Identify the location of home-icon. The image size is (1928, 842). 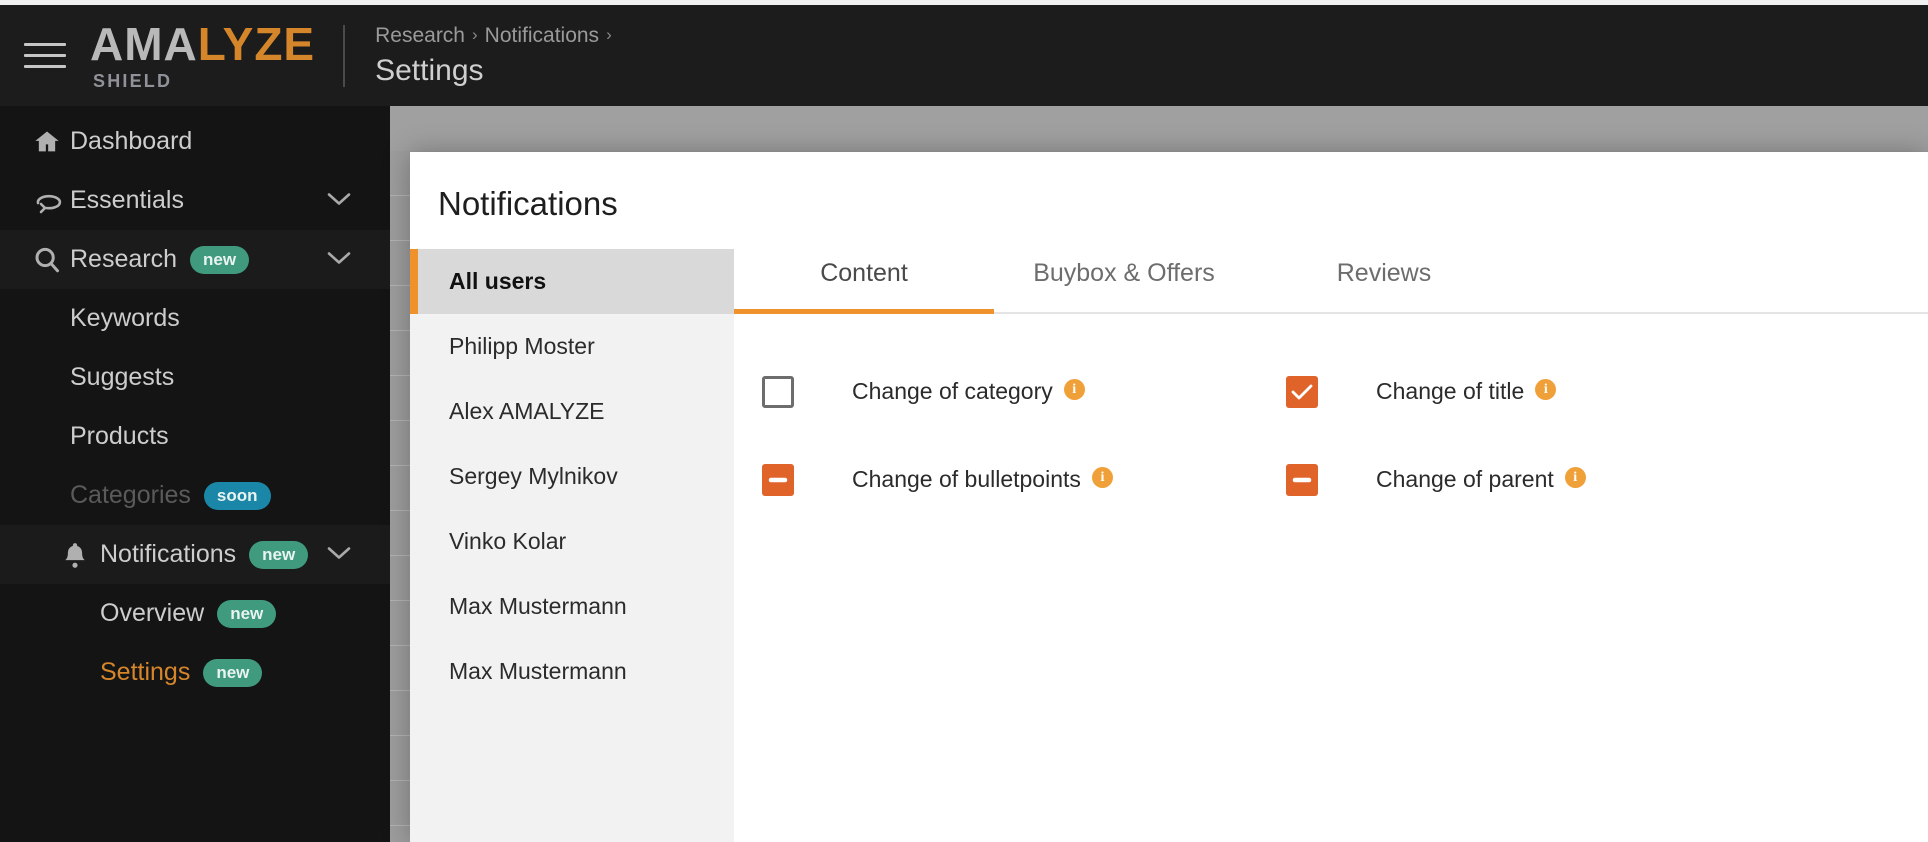
(51, 142).